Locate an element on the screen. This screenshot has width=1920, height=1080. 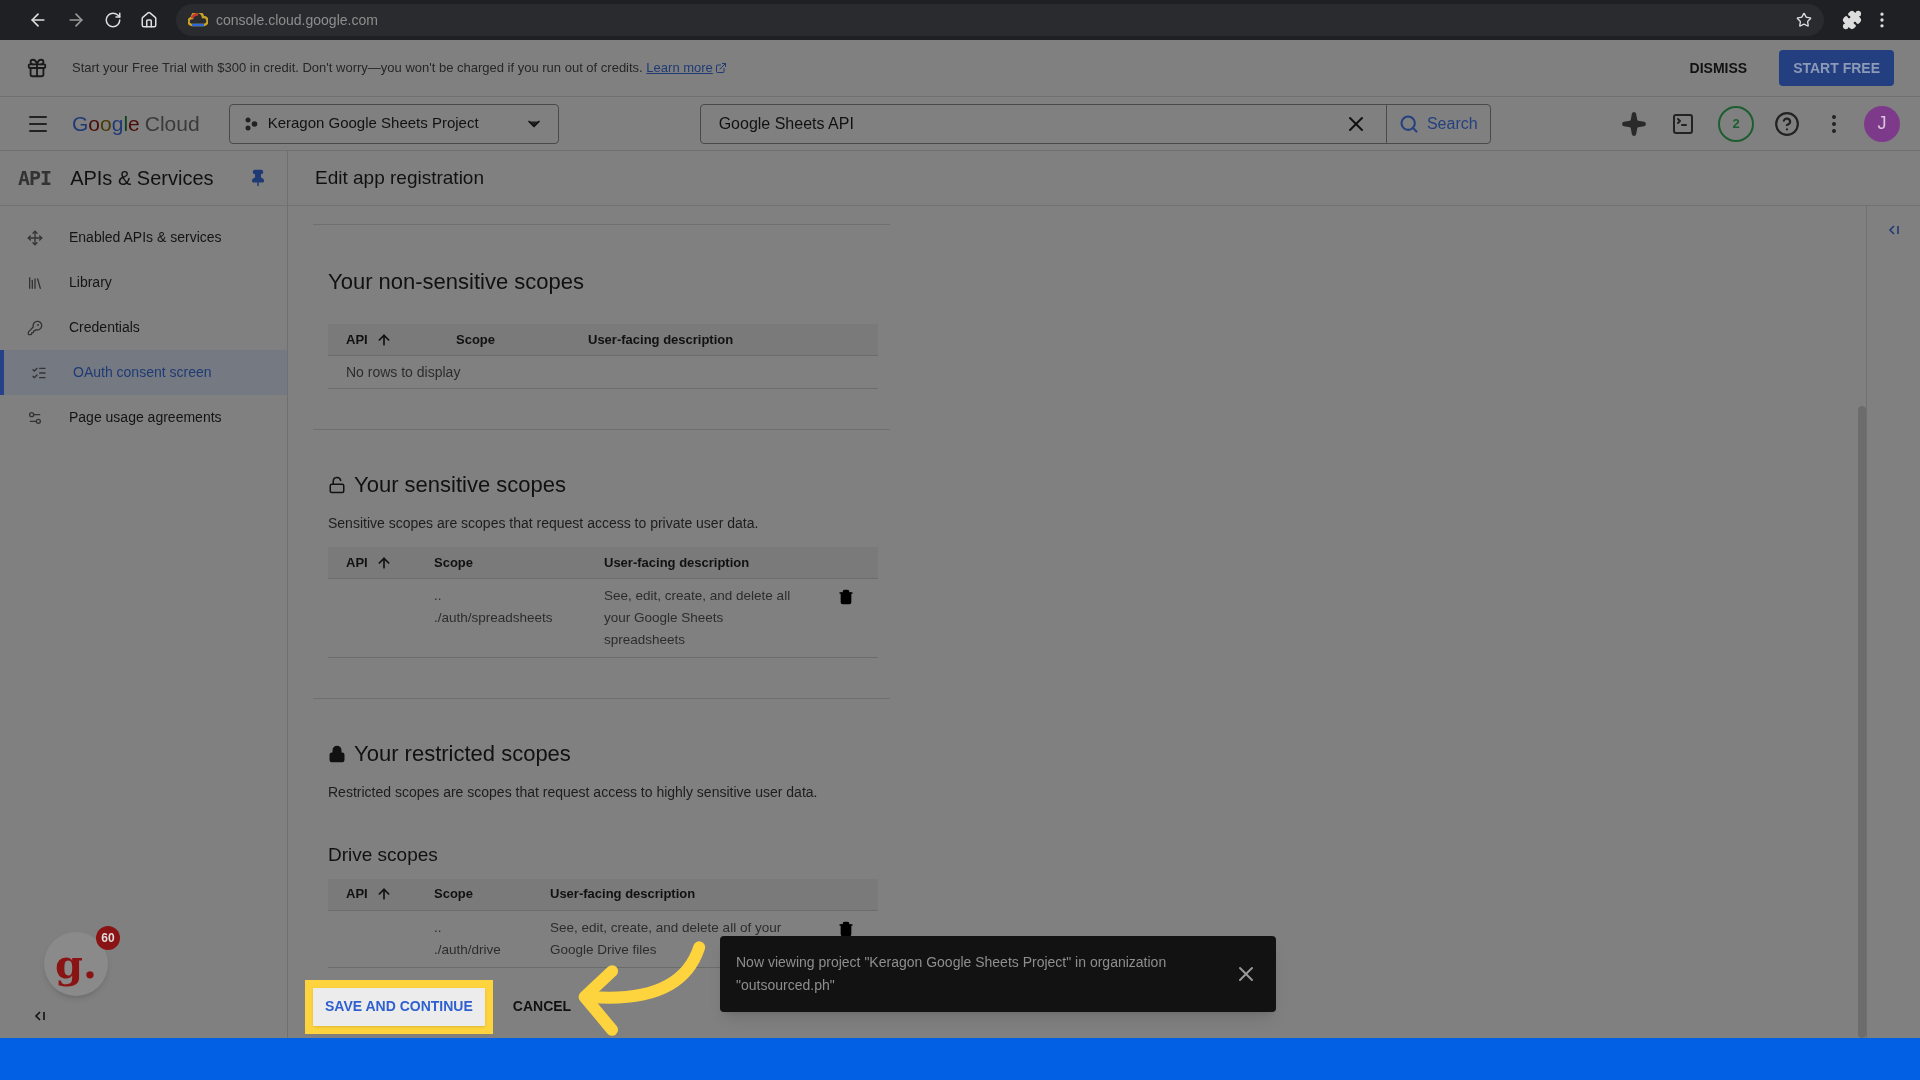
section-title: Your sensitive scopes is located at coordinates (460, 485).